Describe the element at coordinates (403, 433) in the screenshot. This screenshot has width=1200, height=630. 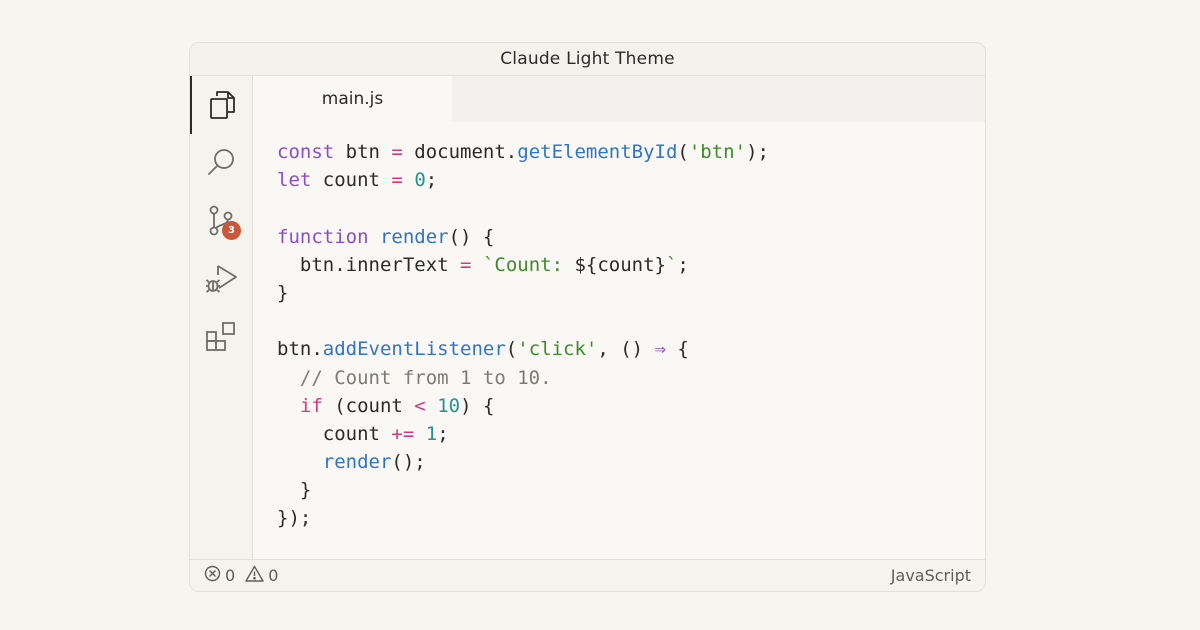
I see `code-token: +=` at that location.